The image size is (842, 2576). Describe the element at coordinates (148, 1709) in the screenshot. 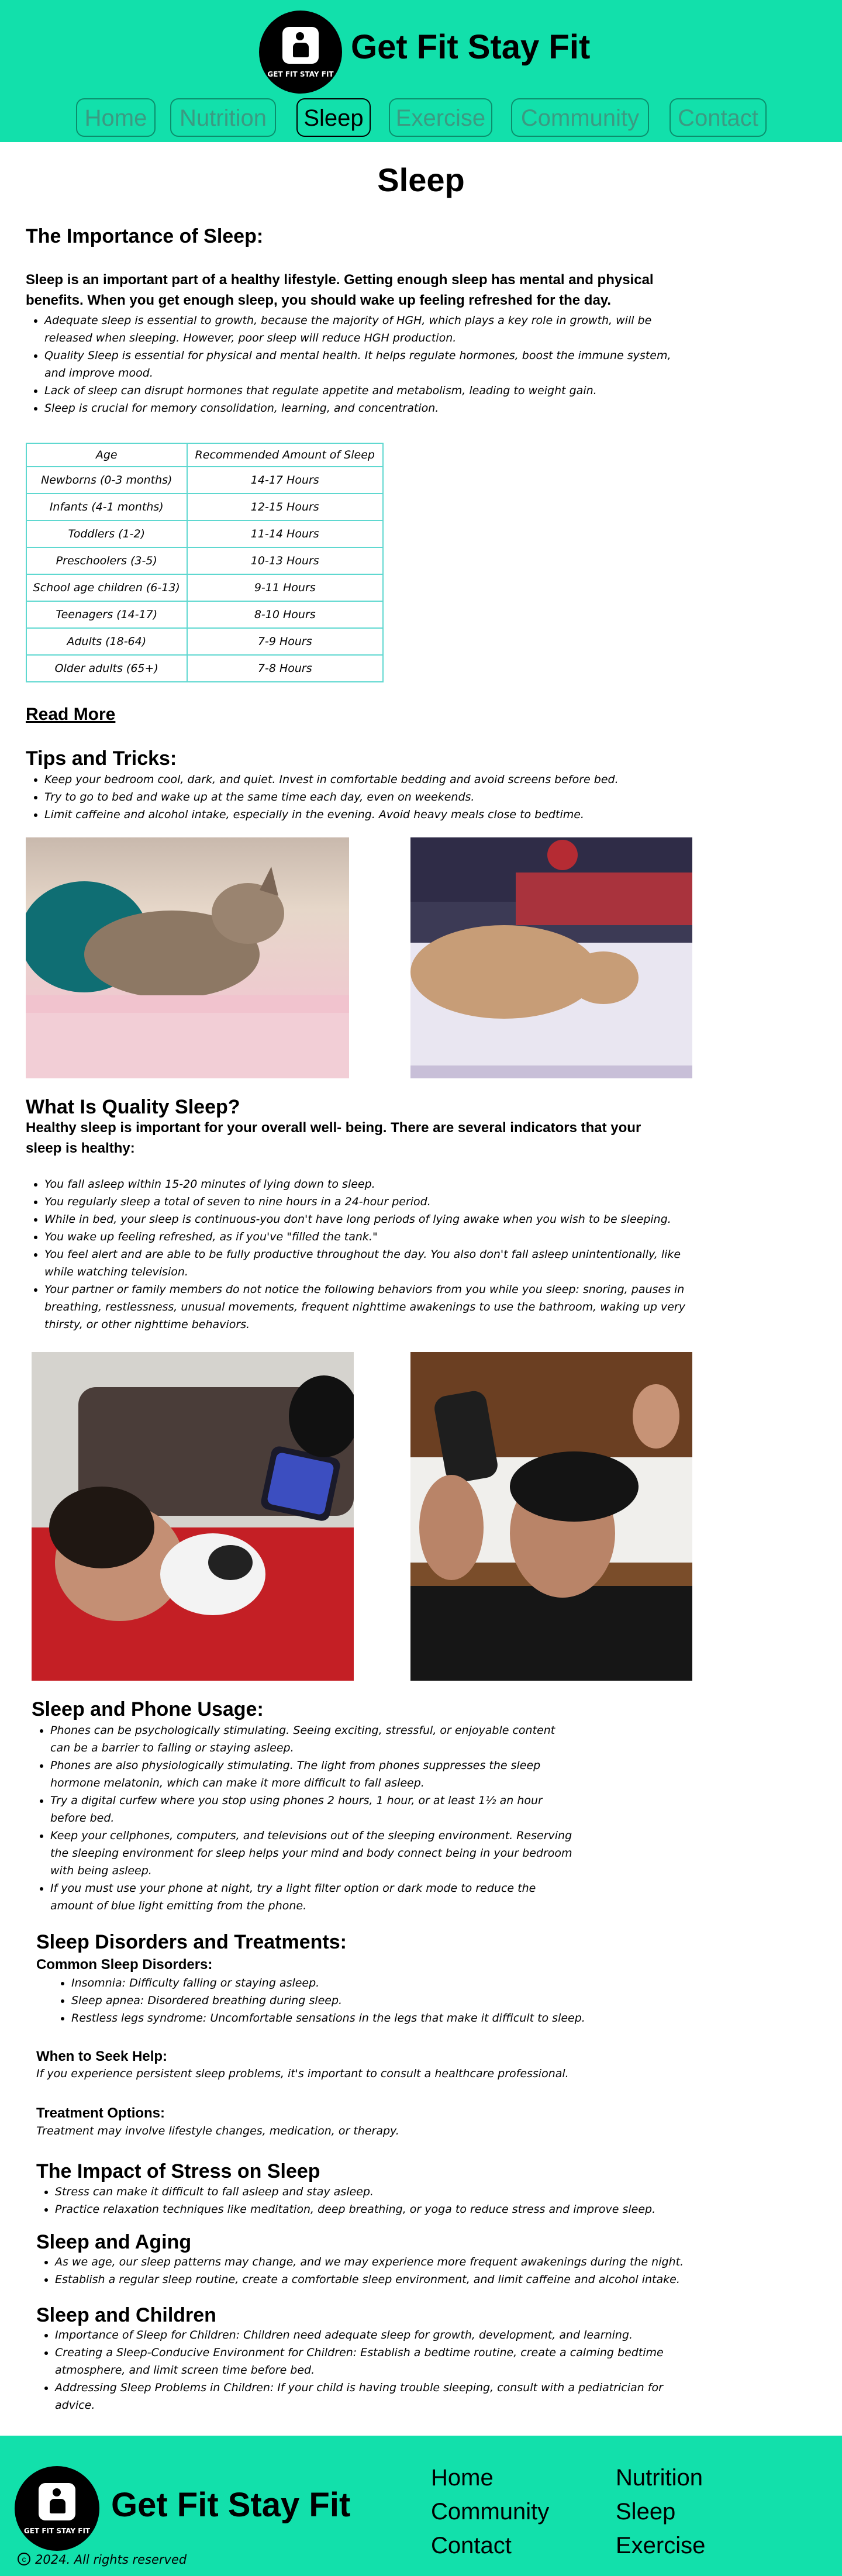

I see `phone-heading: Sleep and Phone Usage:` at that location.